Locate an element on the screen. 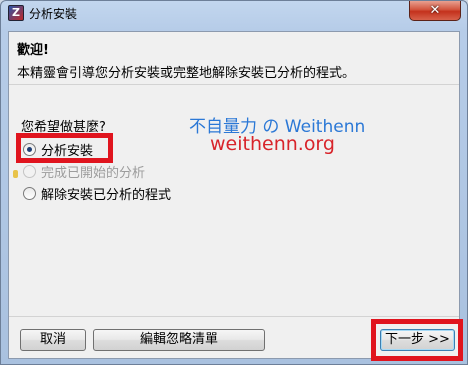 The height and width of the screenshot is (365, 468). header-divider is located at coordinates (234, 84).